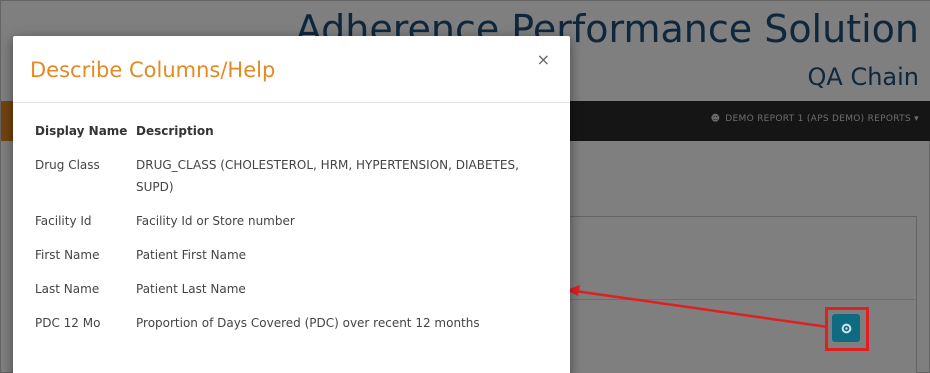  I want to click on description-cell: Facility Id or Store number, so click(215, 221).